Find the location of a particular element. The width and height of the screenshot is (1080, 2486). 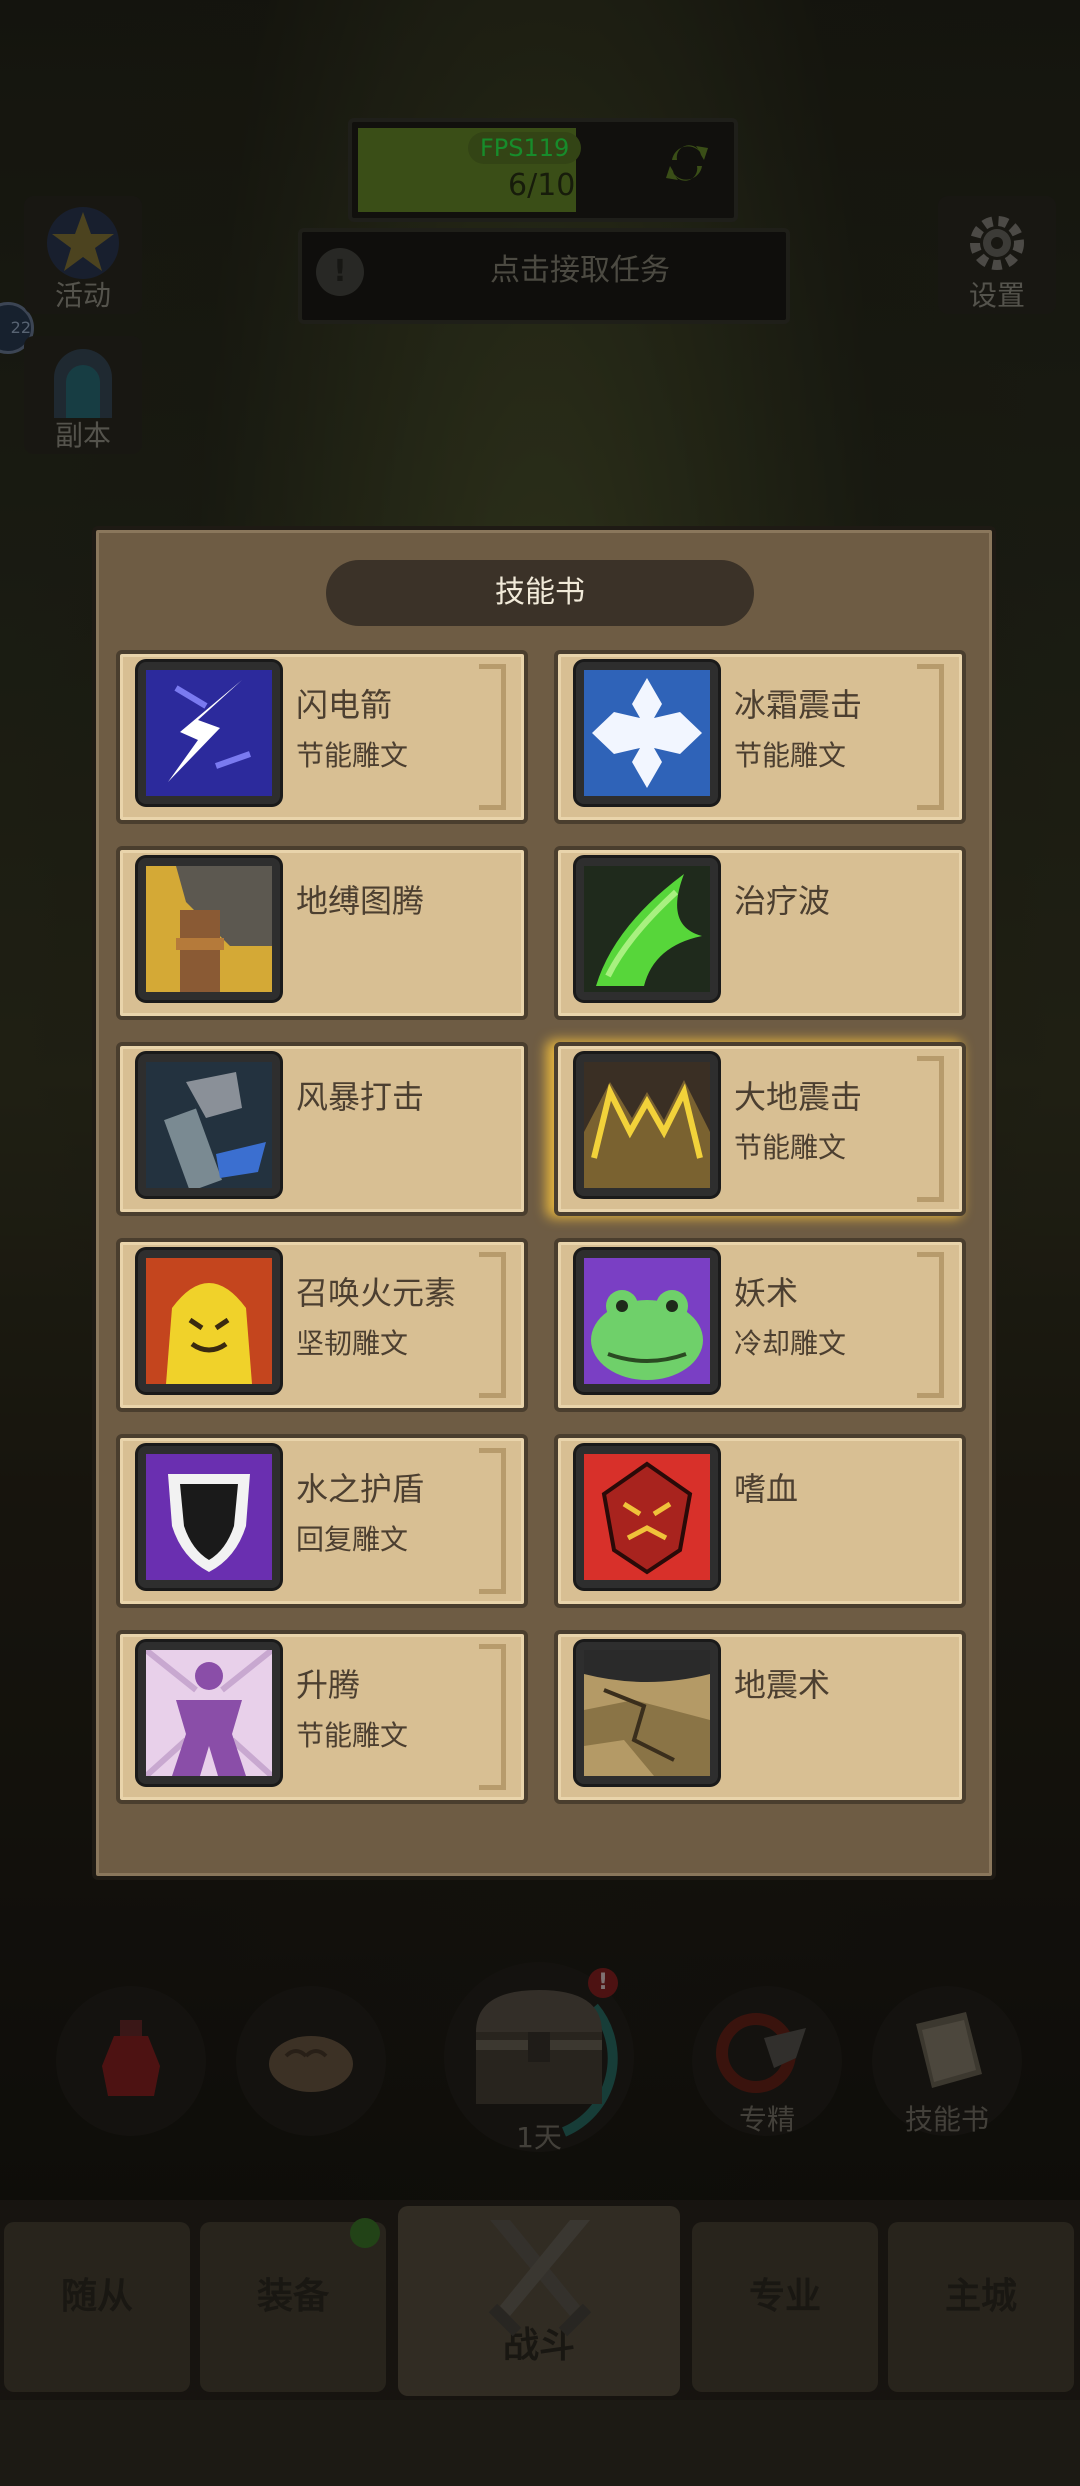

lightning-bolt-icon is located at coordinates (209, 733).